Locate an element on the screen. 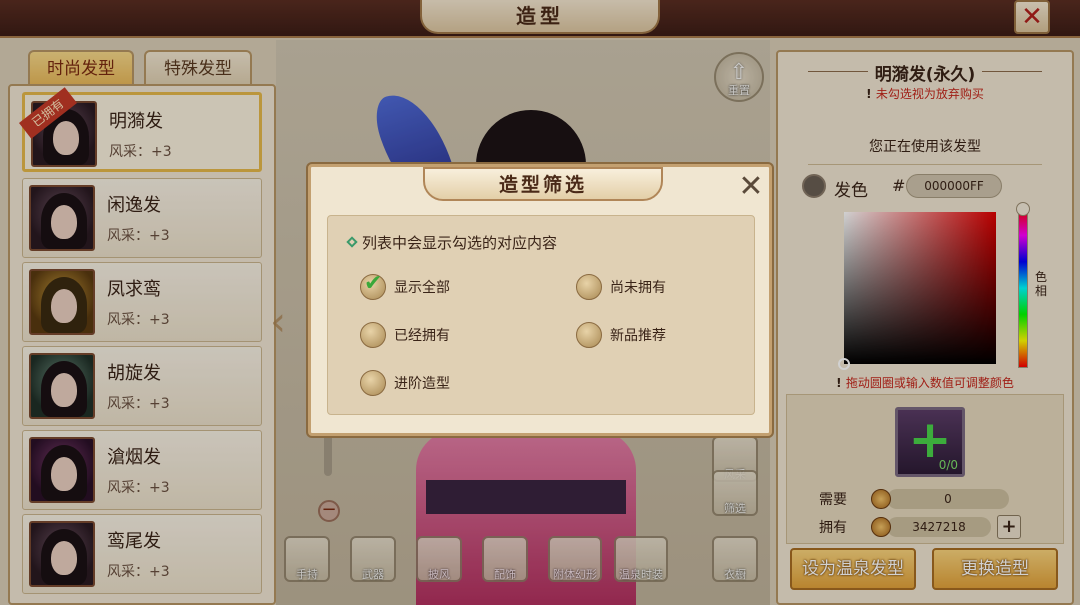 This screenshot has width=1080, height=605. option-label: 已经拥有 is located at coordinates (422, 336).